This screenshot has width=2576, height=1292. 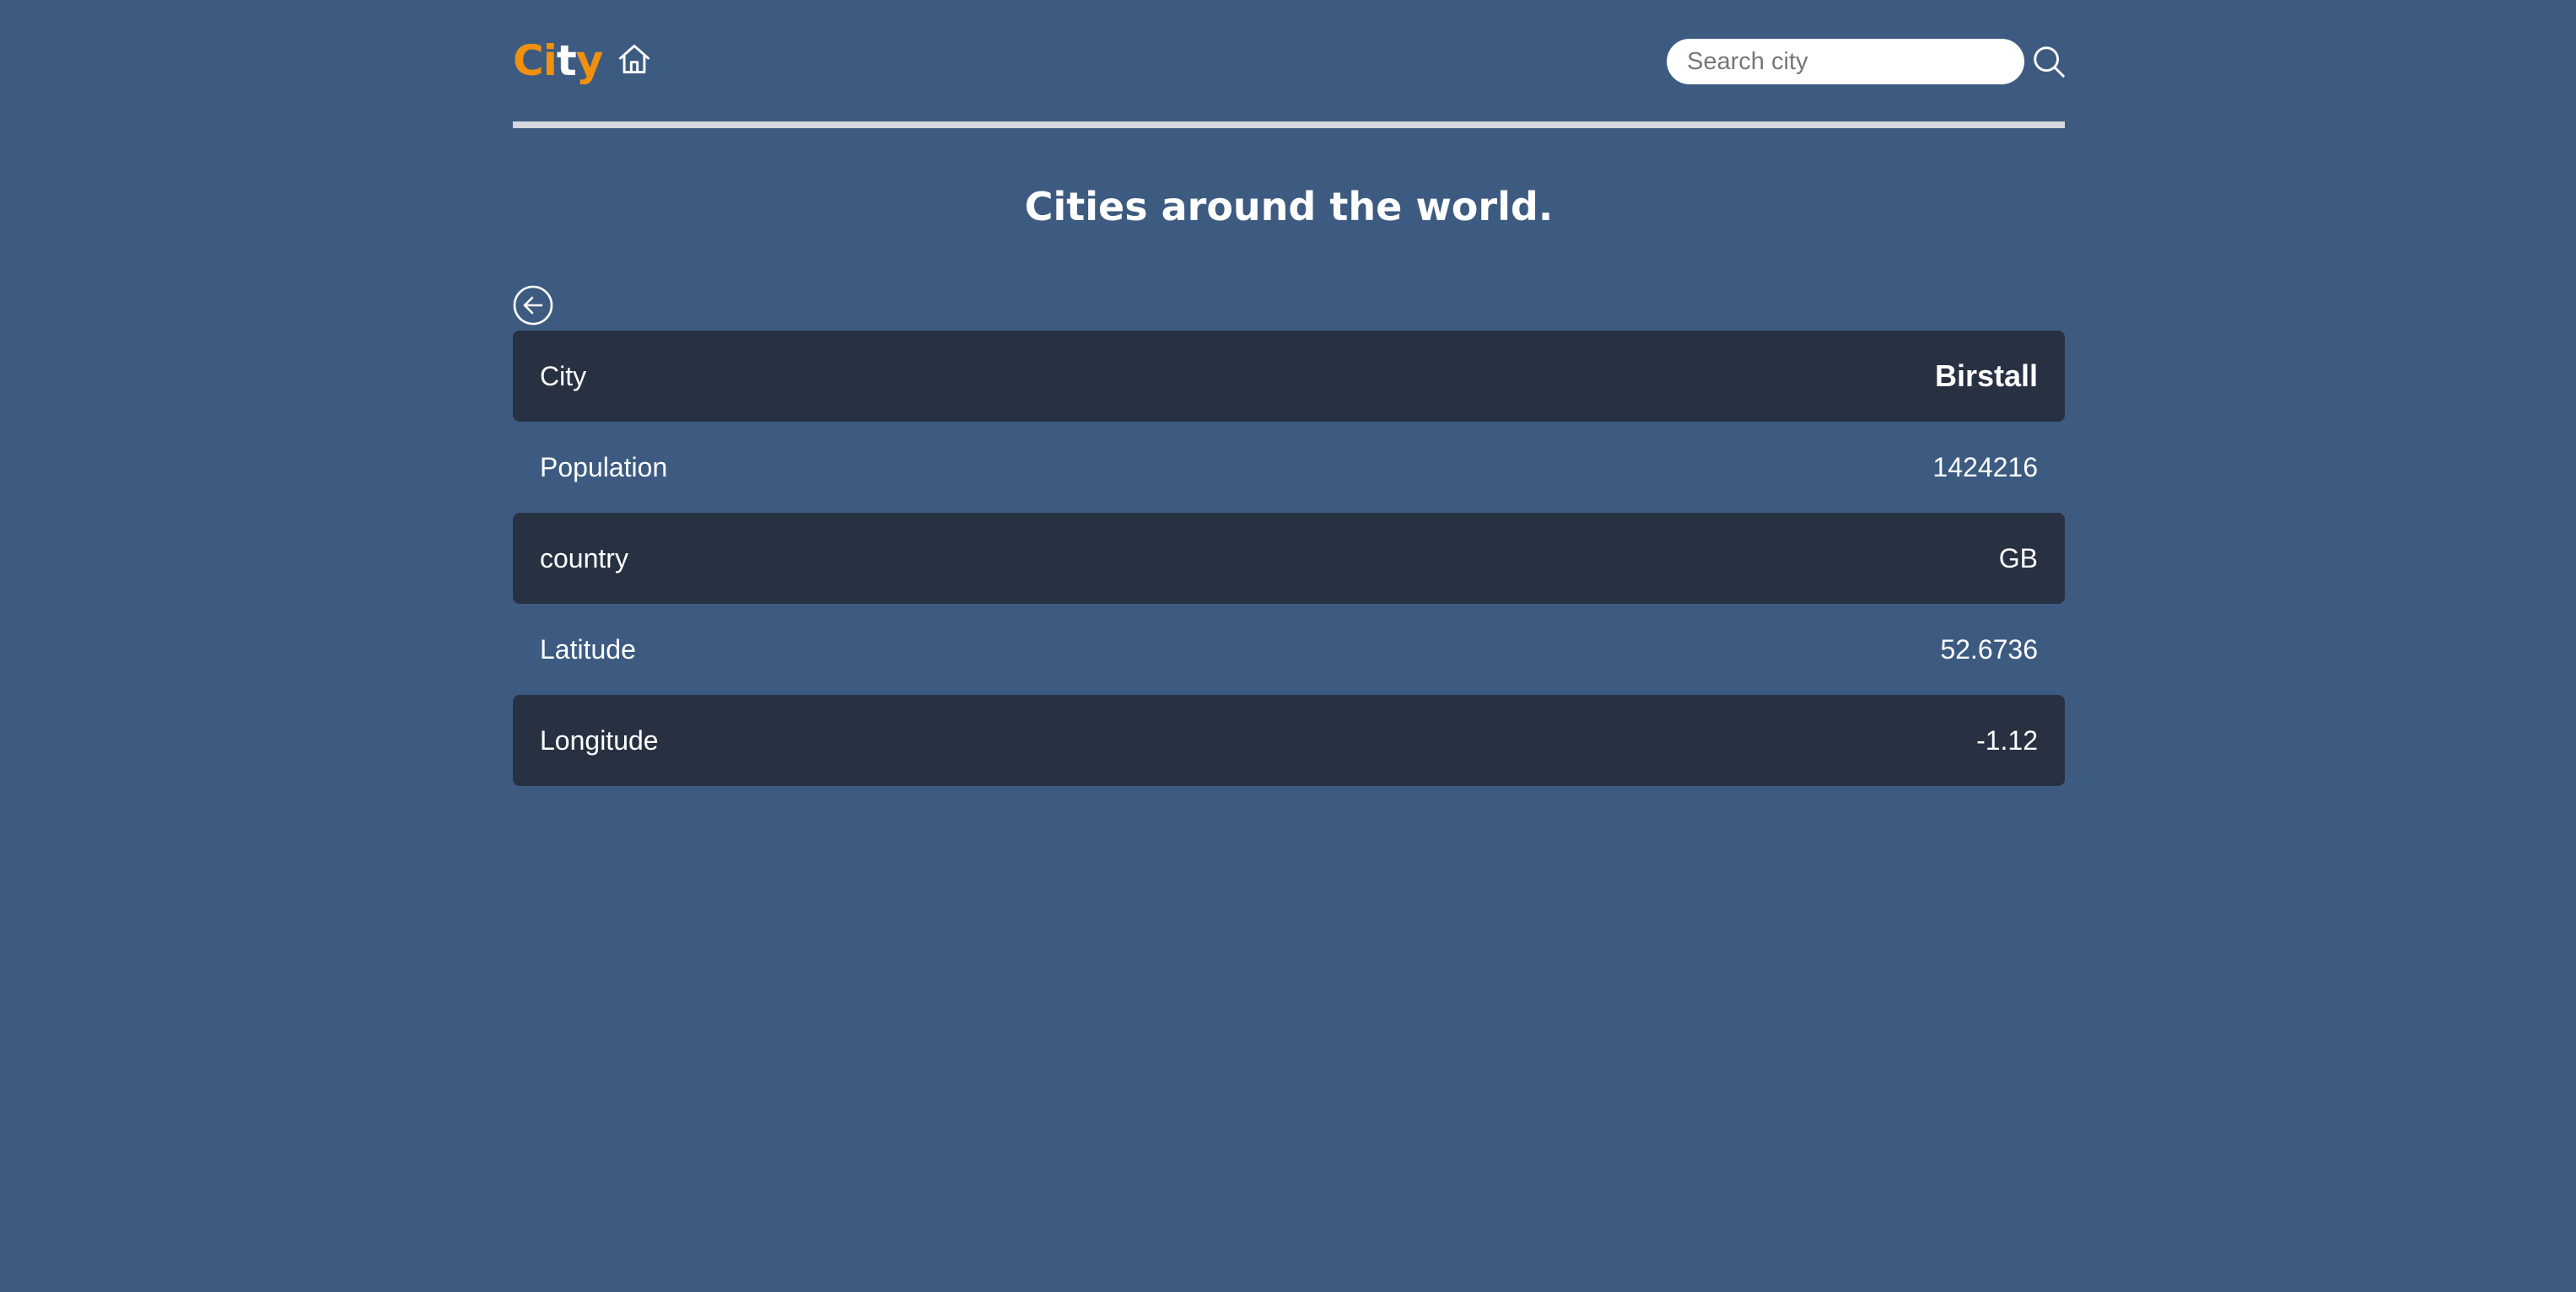 What do you see at coordinates (2018, 557) in the screenshot?
I see `row-value: GB` at bounding box center [2018, 557].